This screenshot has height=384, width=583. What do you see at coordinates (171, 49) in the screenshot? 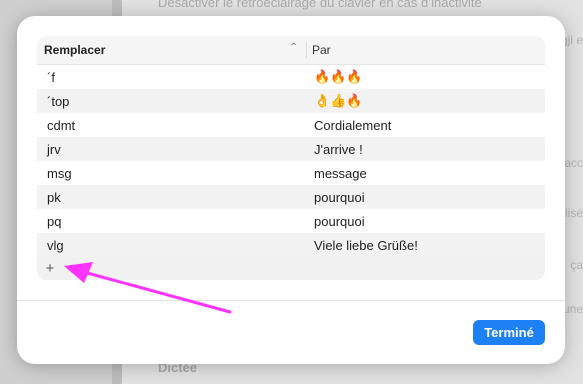
I see `column-header-replace: Remplacer ⌃` at bounding box center [171, 49].